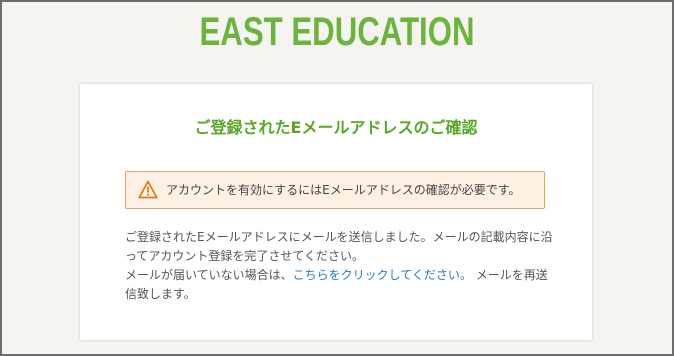  I want to click on page-title: ご登録されたEメールアドレスのご確認, so click(336, 127).